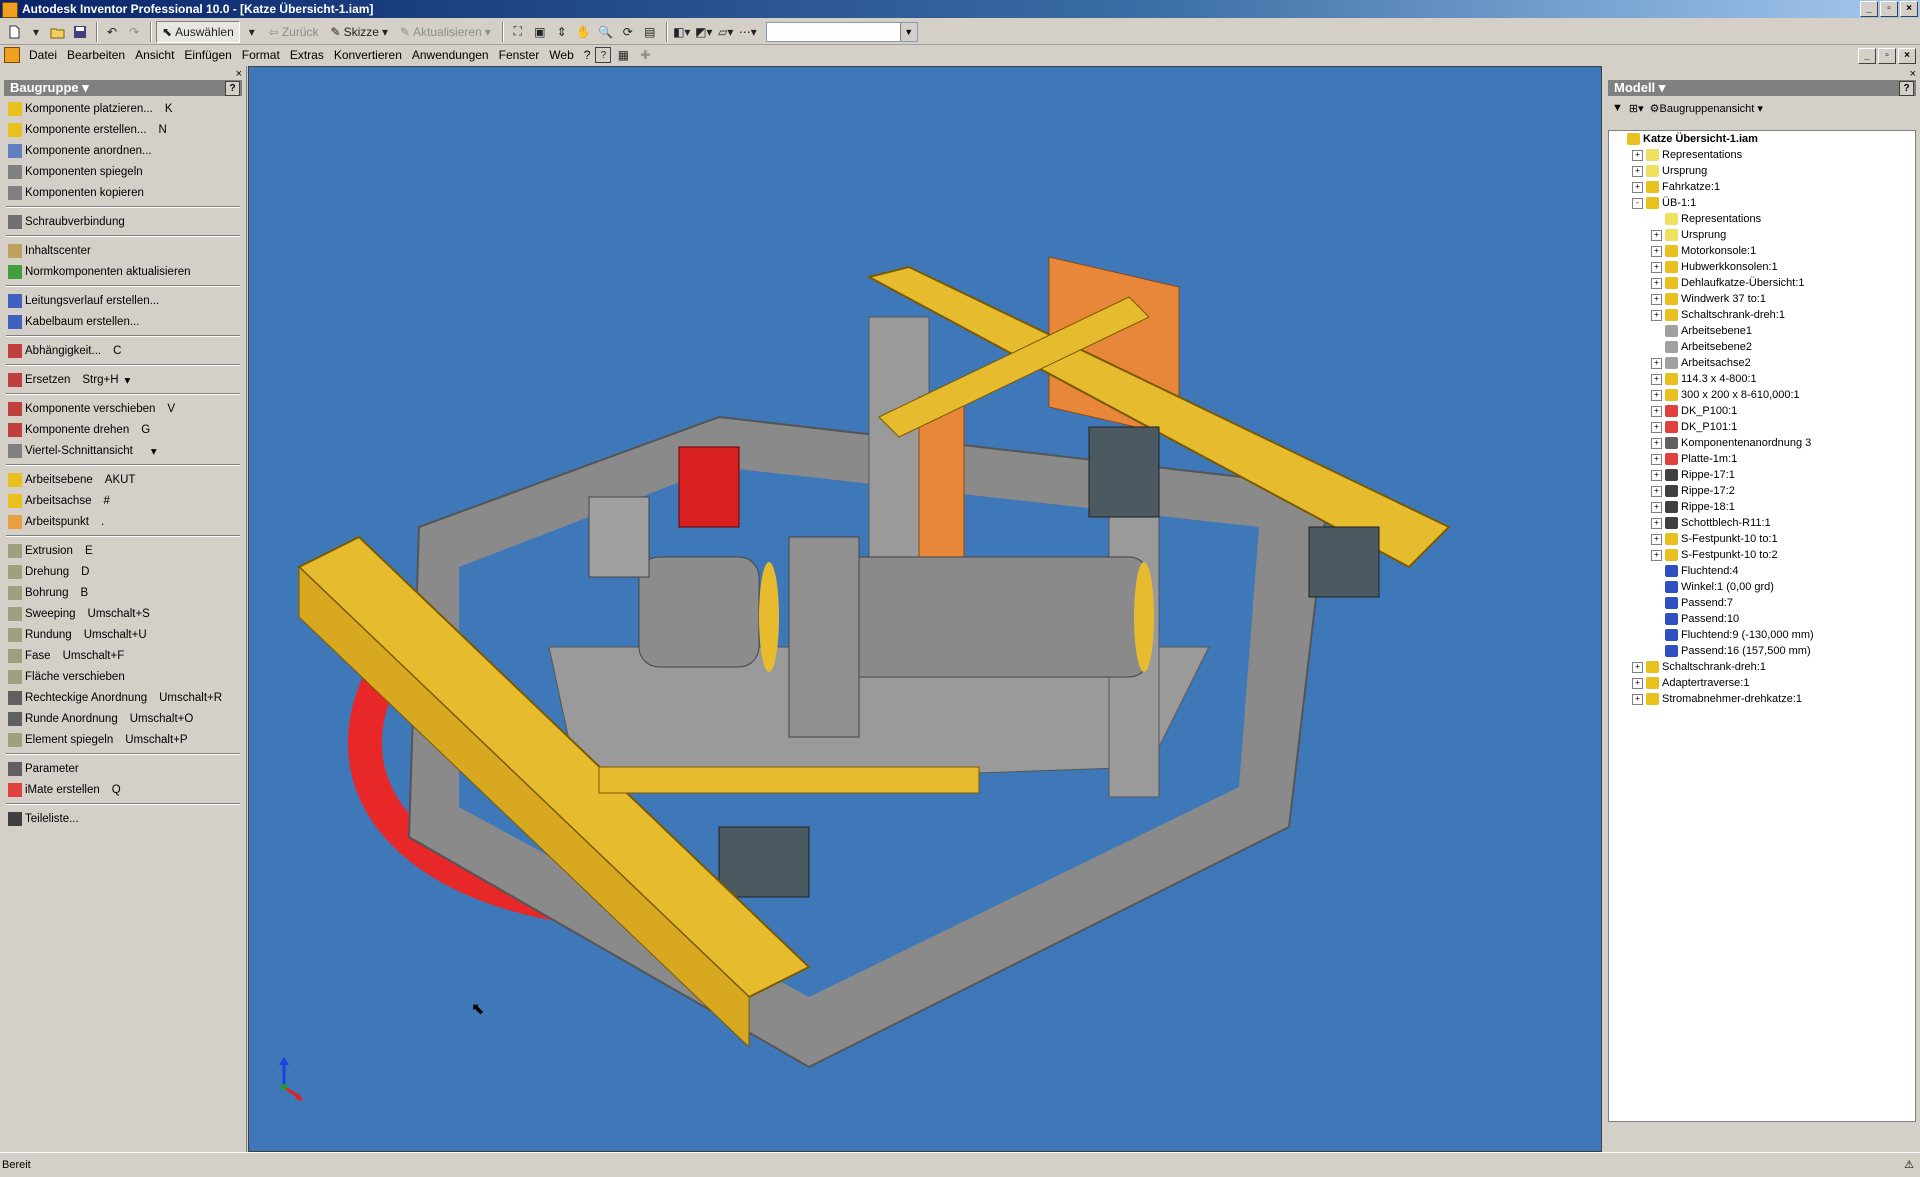  What do you see at coordinates (307, 55) in the screenshot?
I see `menu-extras: Extras` at bounding box center [307, 55].